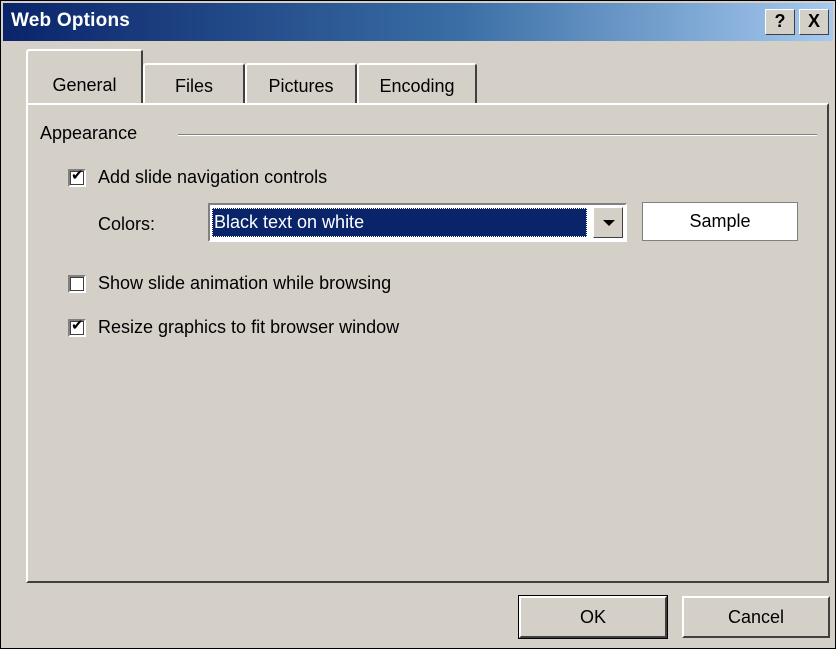  Describe the element at coordinates (77, 284) in the screenshot. I see `animation-checkbox` at that location.